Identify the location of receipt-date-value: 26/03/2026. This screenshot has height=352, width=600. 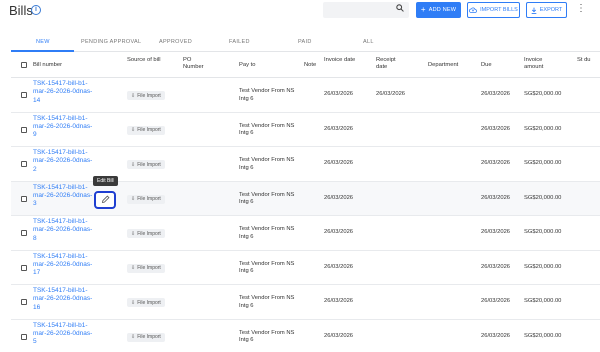
(391, 94).